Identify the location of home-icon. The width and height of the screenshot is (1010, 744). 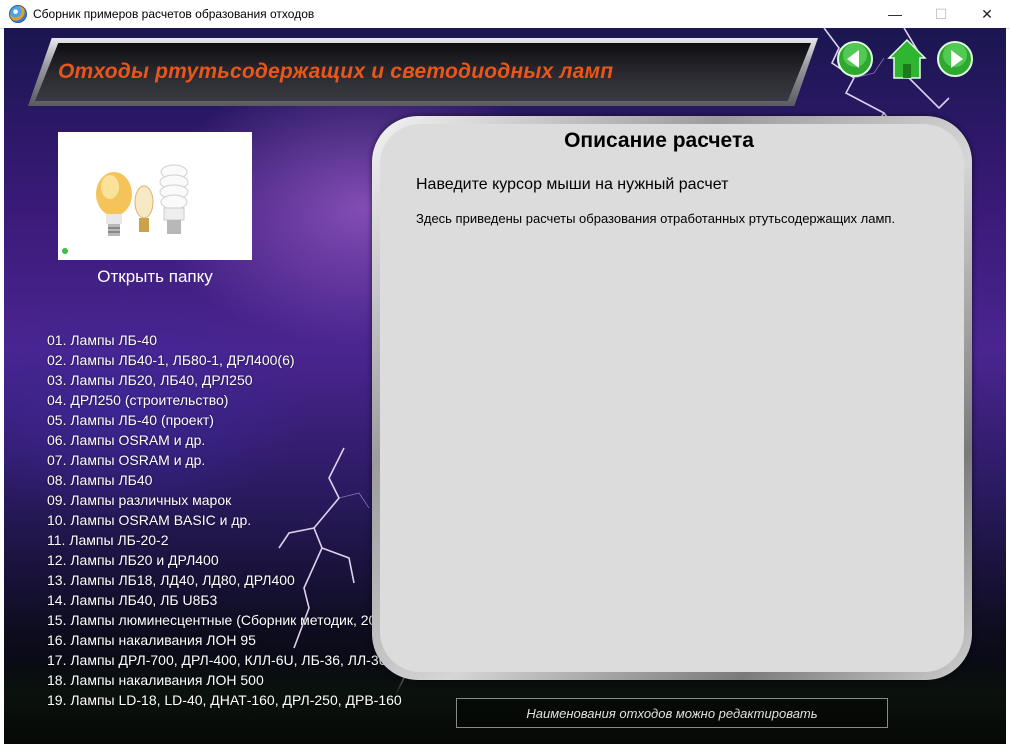
(907, 58).